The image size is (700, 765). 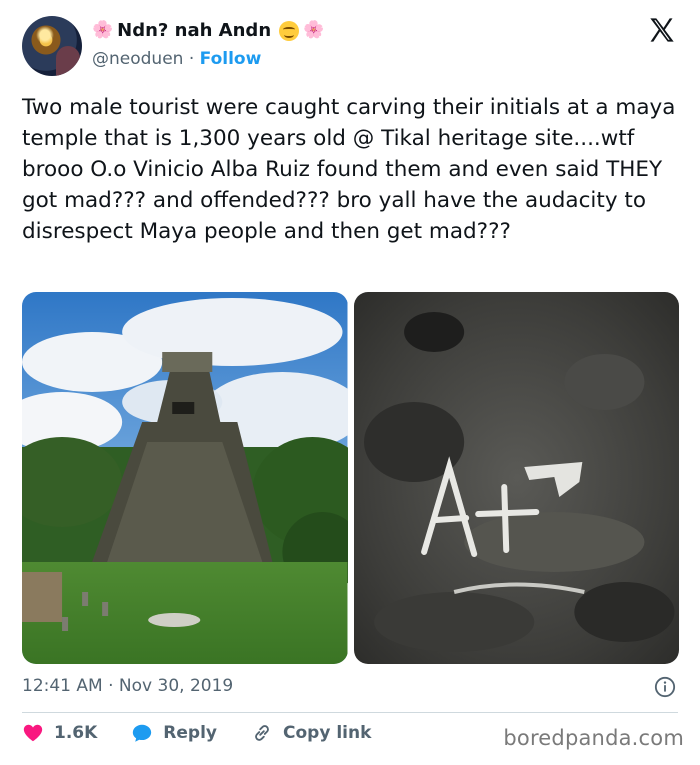 I want to click on watermark: boredpanda.com, so click(x=593, y=738).